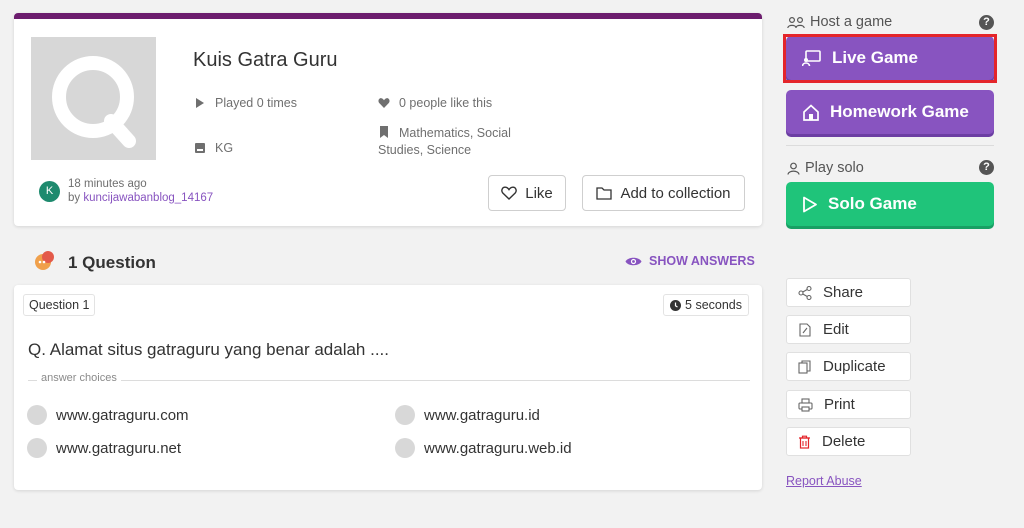 The height and width of the screenshot is (528, 1024). I want to click on add-to-collection-label: Add to collection, so click(675, 193).